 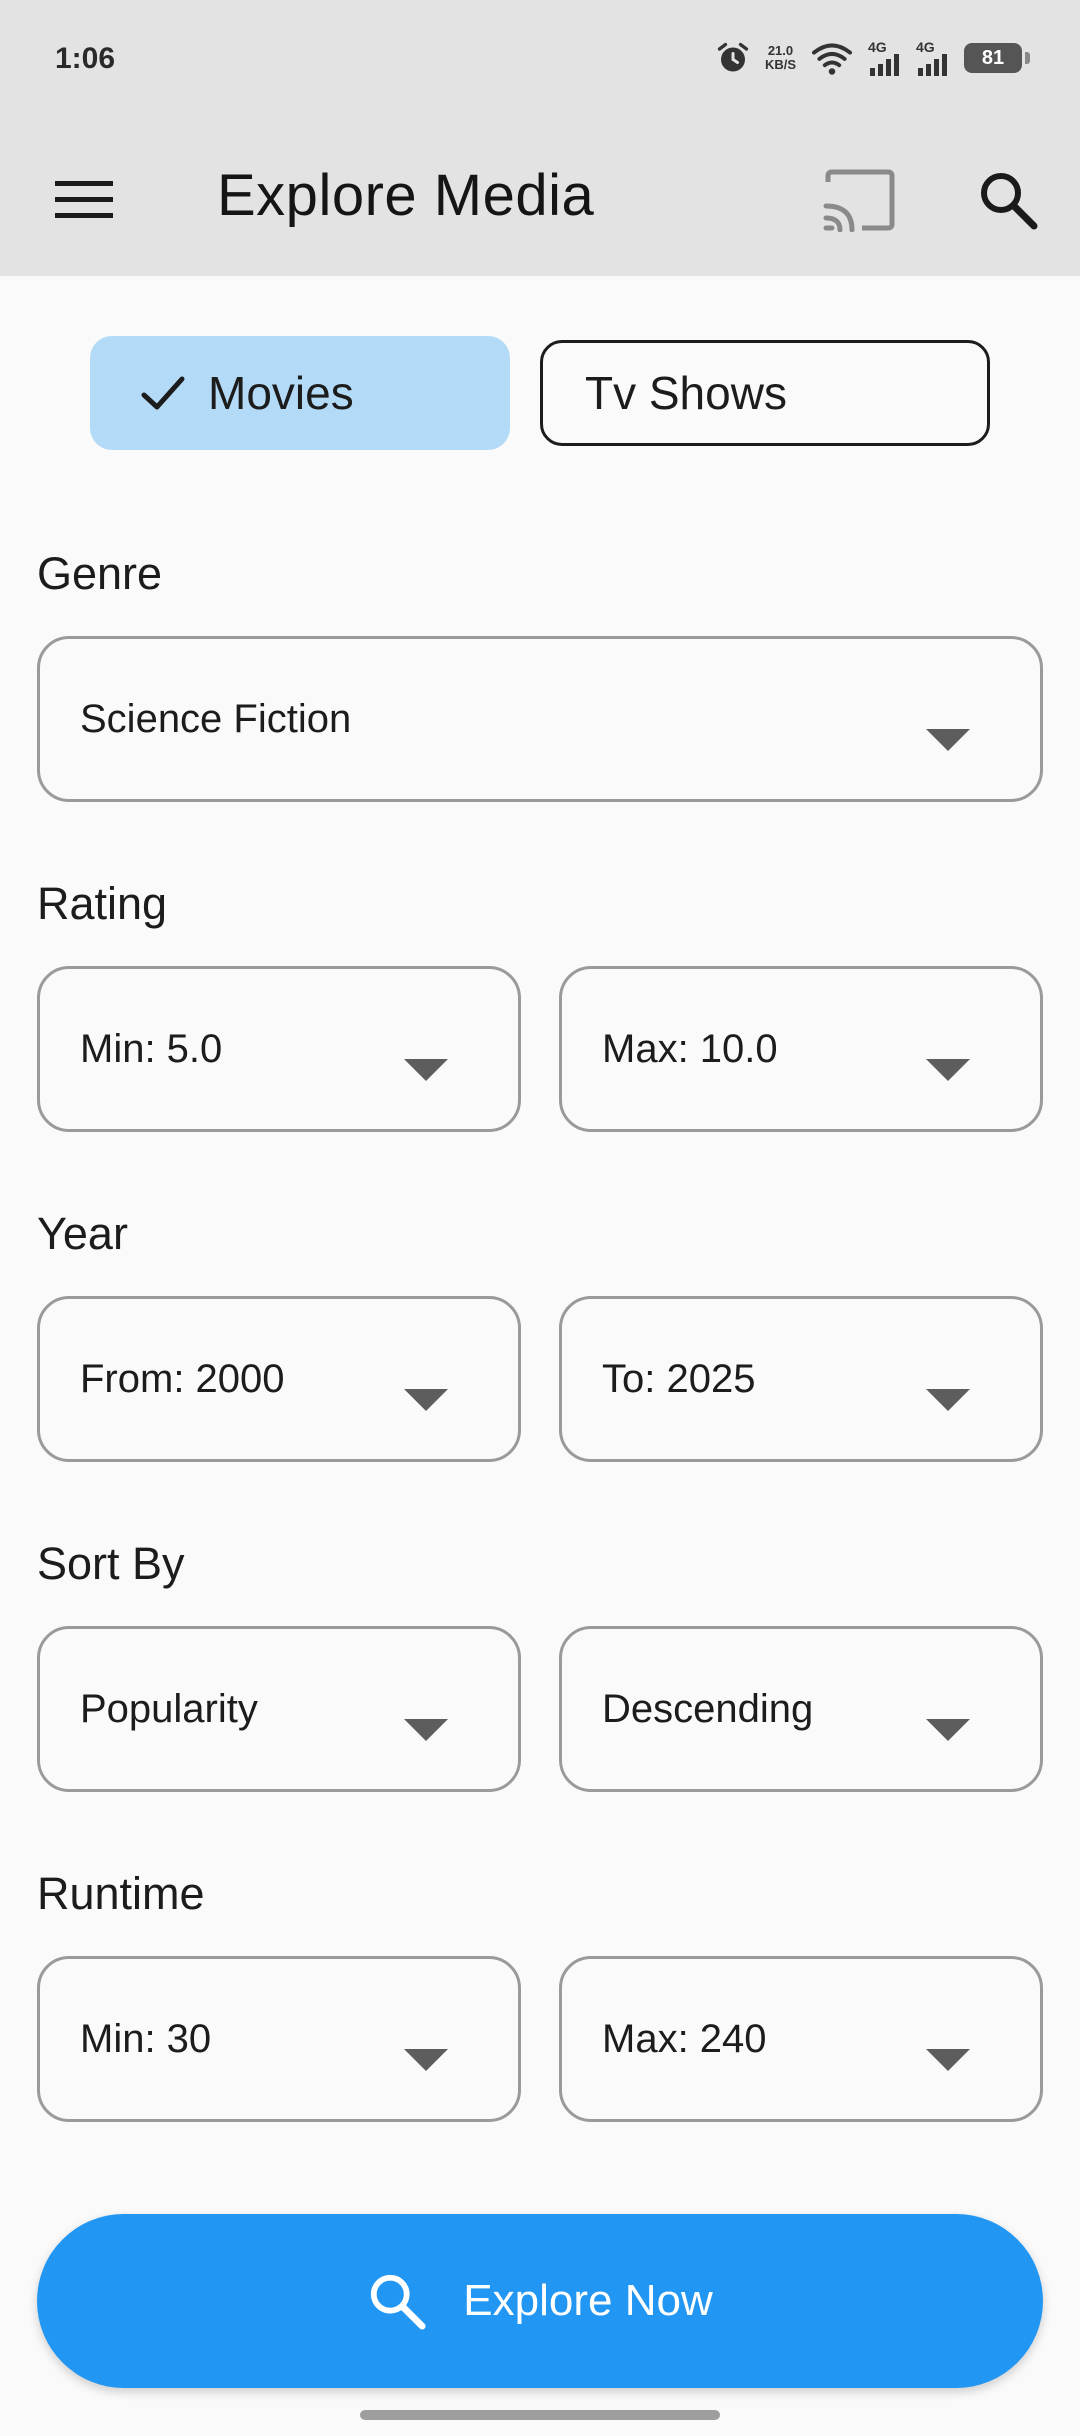 What do you see at coordinates (925, 47) in the screenshot?
I see `signal-2-label: 4G` at bounding box center [925, 47].